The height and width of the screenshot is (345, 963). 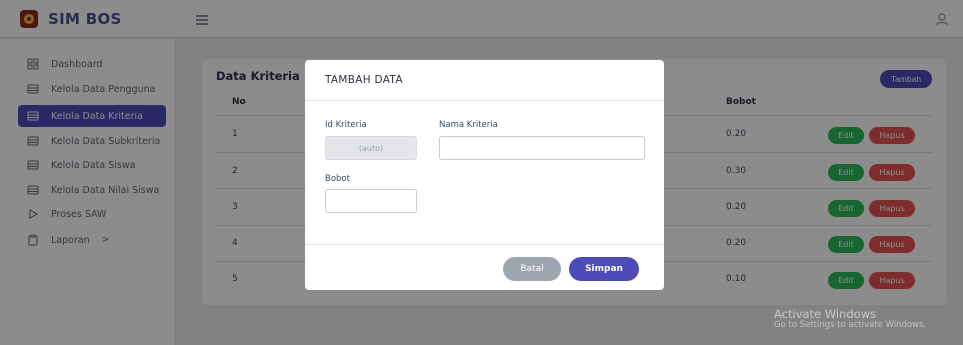 What do you see at coordinates (346, 125) in the screenshot?
I see `id-kriteria-label: Id Kriteria` at bounding box center [346, 125].